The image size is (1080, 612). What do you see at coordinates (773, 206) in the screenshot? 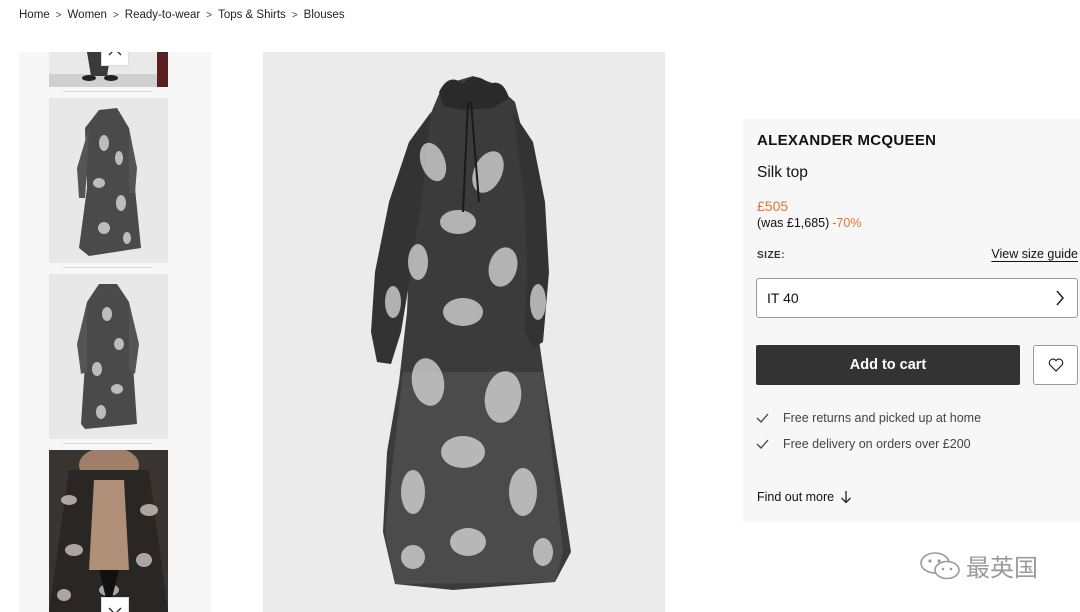
I see `sale-price: £505` at bounding box center [773, 206].